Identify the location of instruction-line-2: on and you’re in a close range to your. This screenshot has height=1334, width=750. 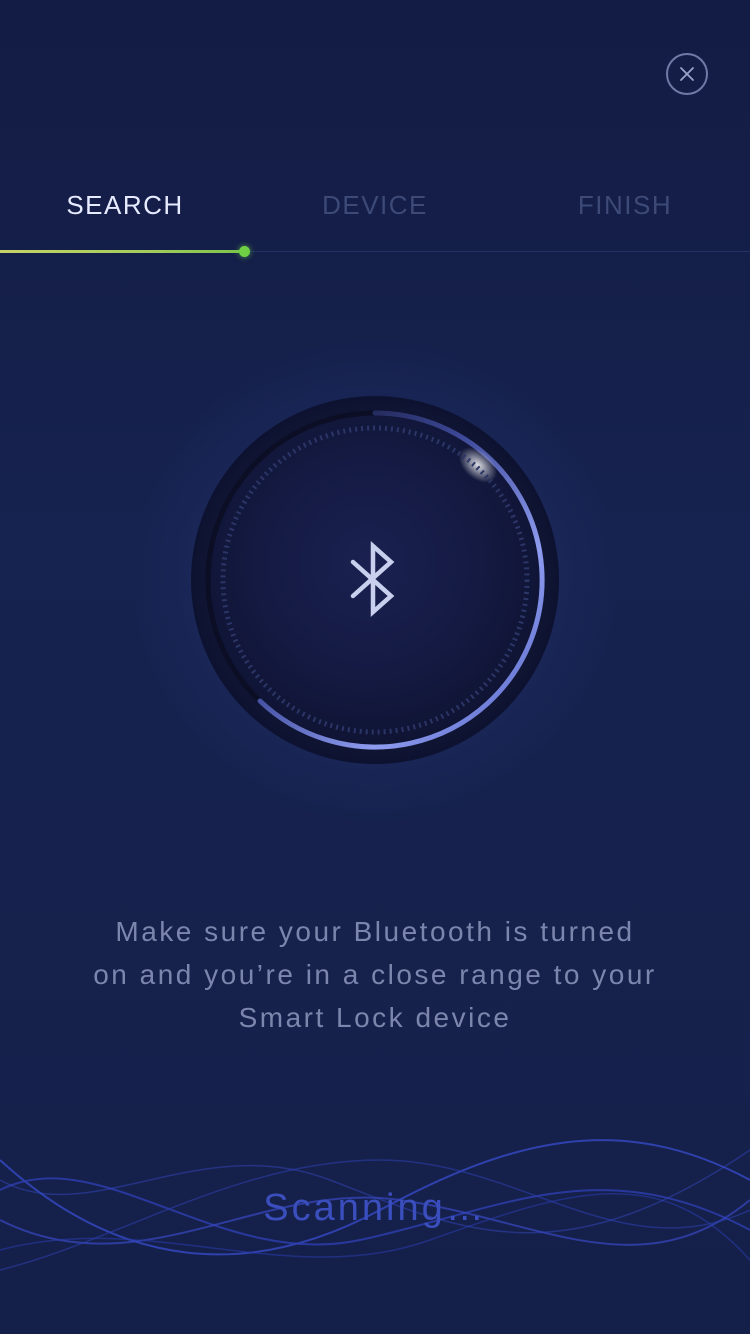
(375, 974).